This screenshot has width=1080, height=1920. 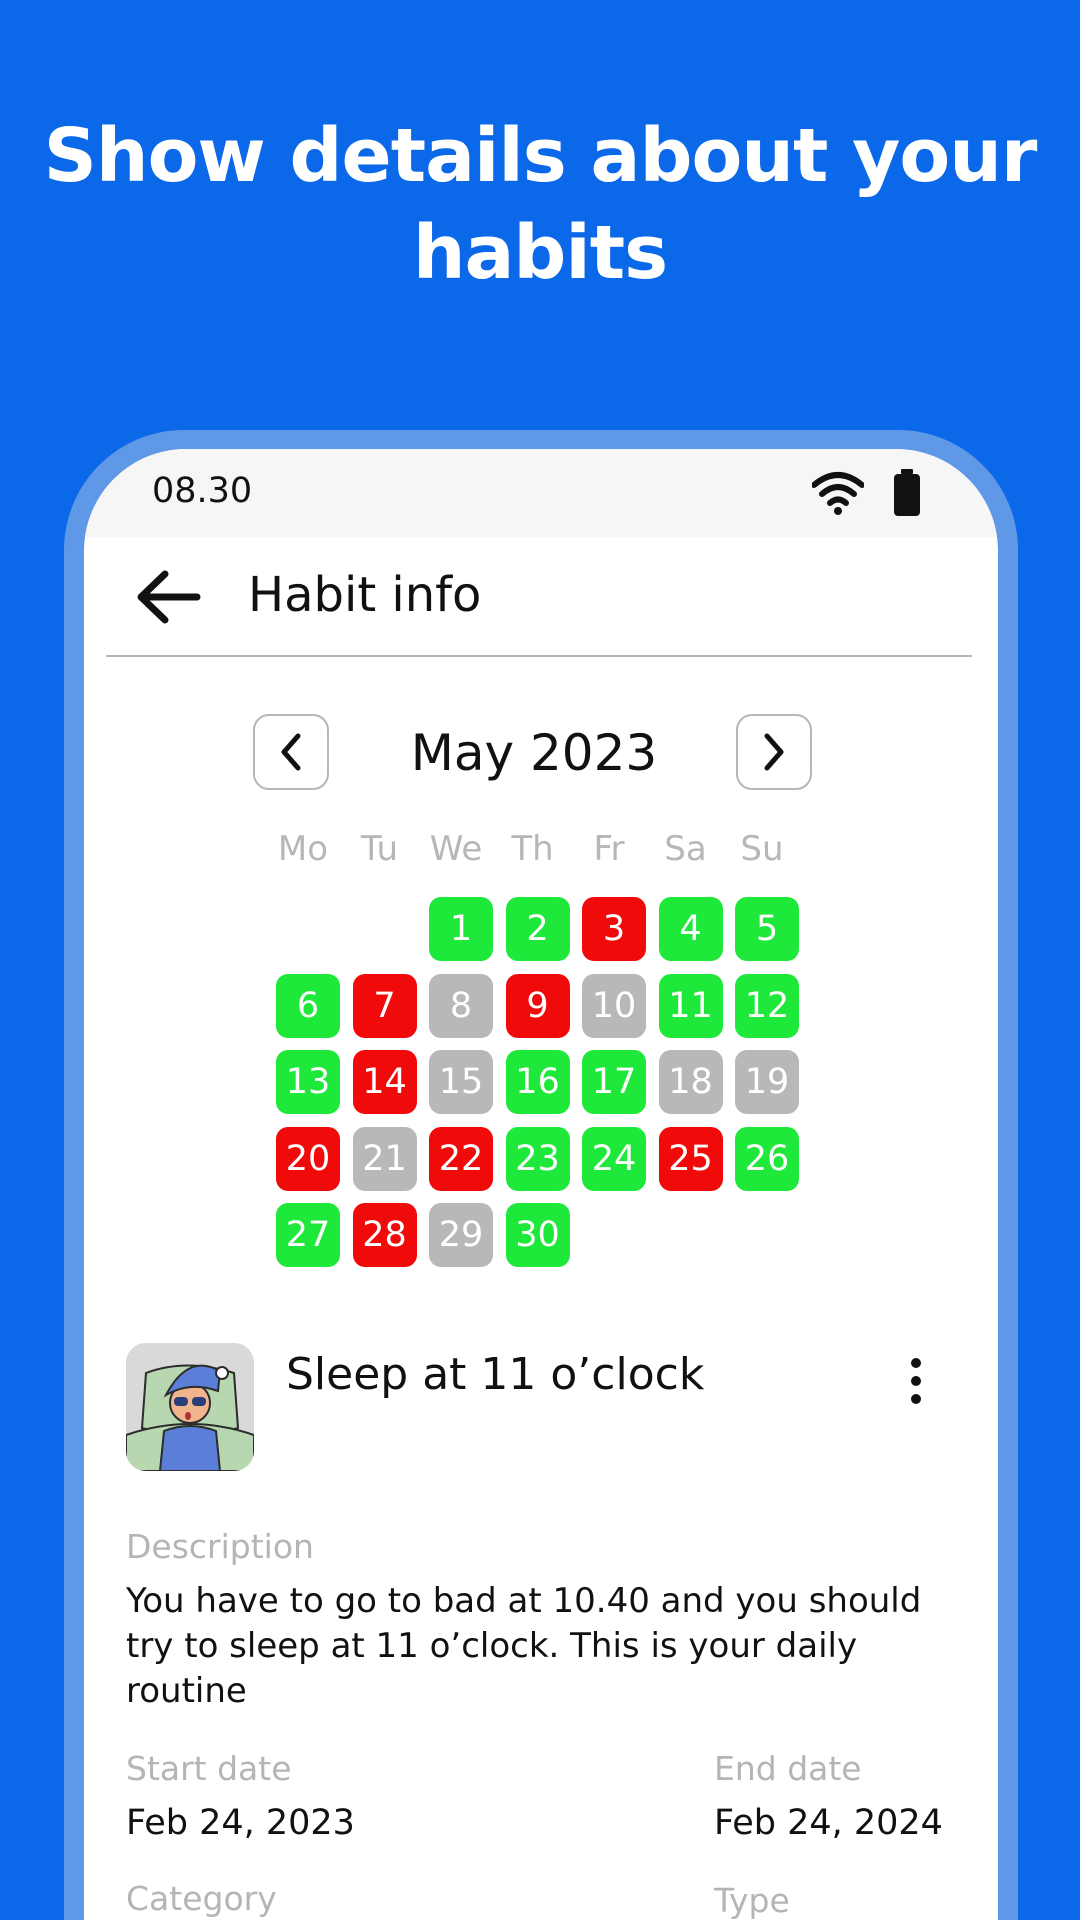 I want to click on calendar-day-skipped: 18, so click(x=690, y=1082).